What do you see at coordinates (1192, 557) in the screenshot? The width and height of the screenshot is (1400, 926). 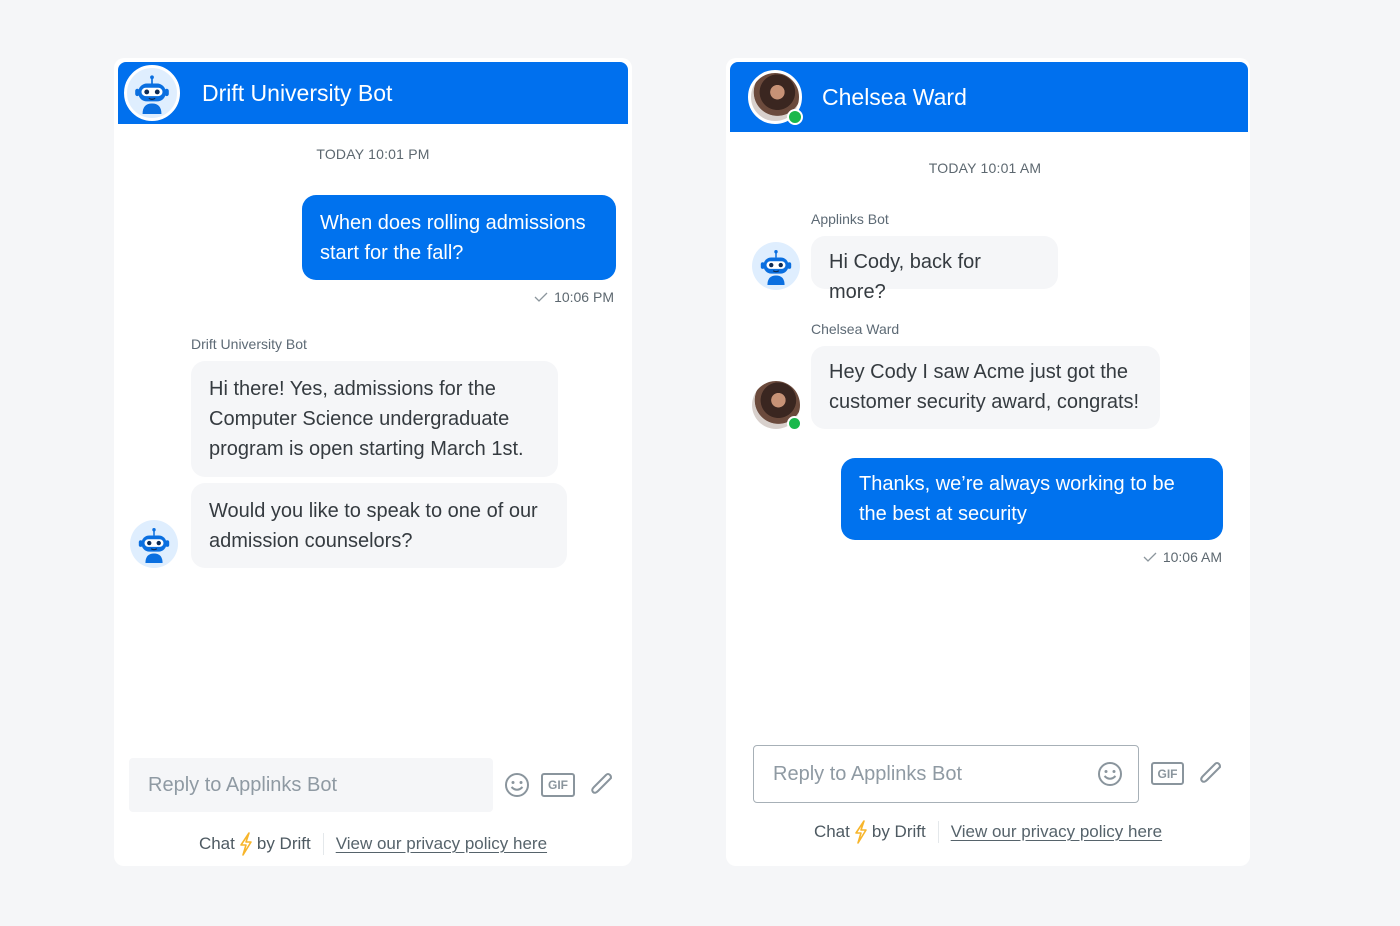 I see `message-time: 10:06 AM` at bounding box center [1192, 557].